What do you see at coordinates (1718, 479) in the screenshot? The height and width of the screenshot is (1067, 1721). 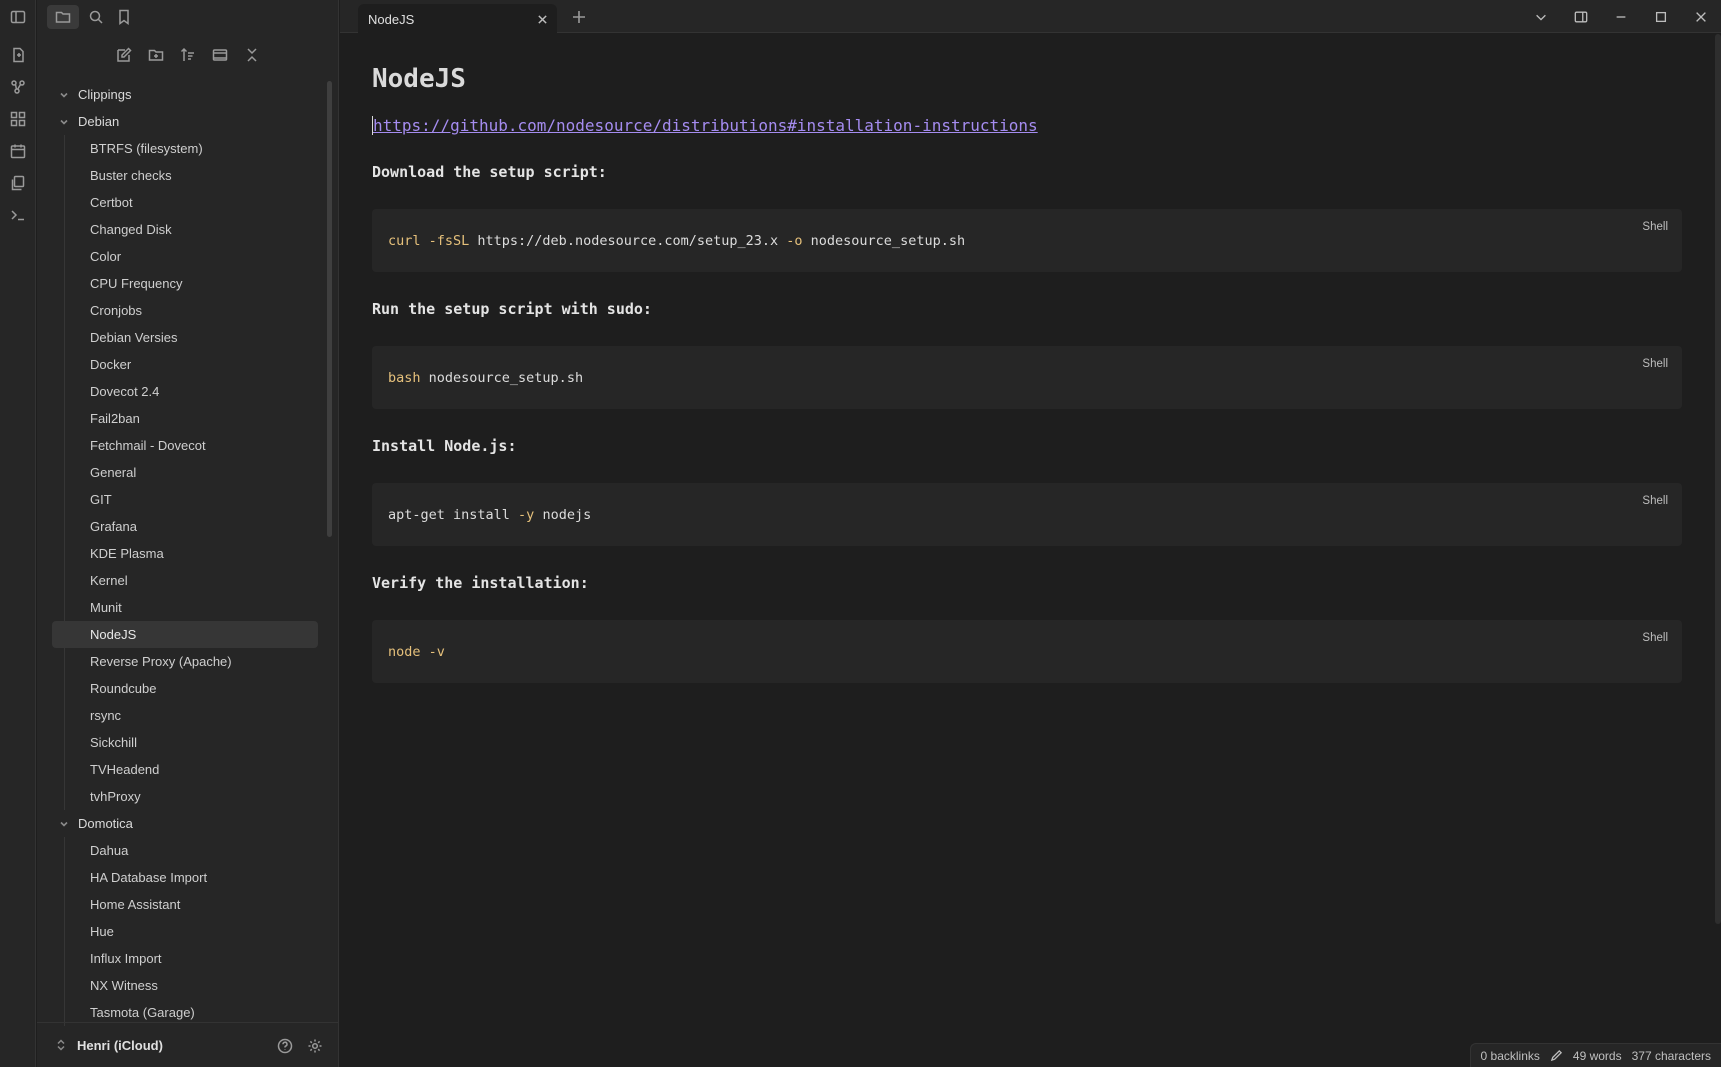 I see `editor-scrollbar` at bounding box center [1718, 479].